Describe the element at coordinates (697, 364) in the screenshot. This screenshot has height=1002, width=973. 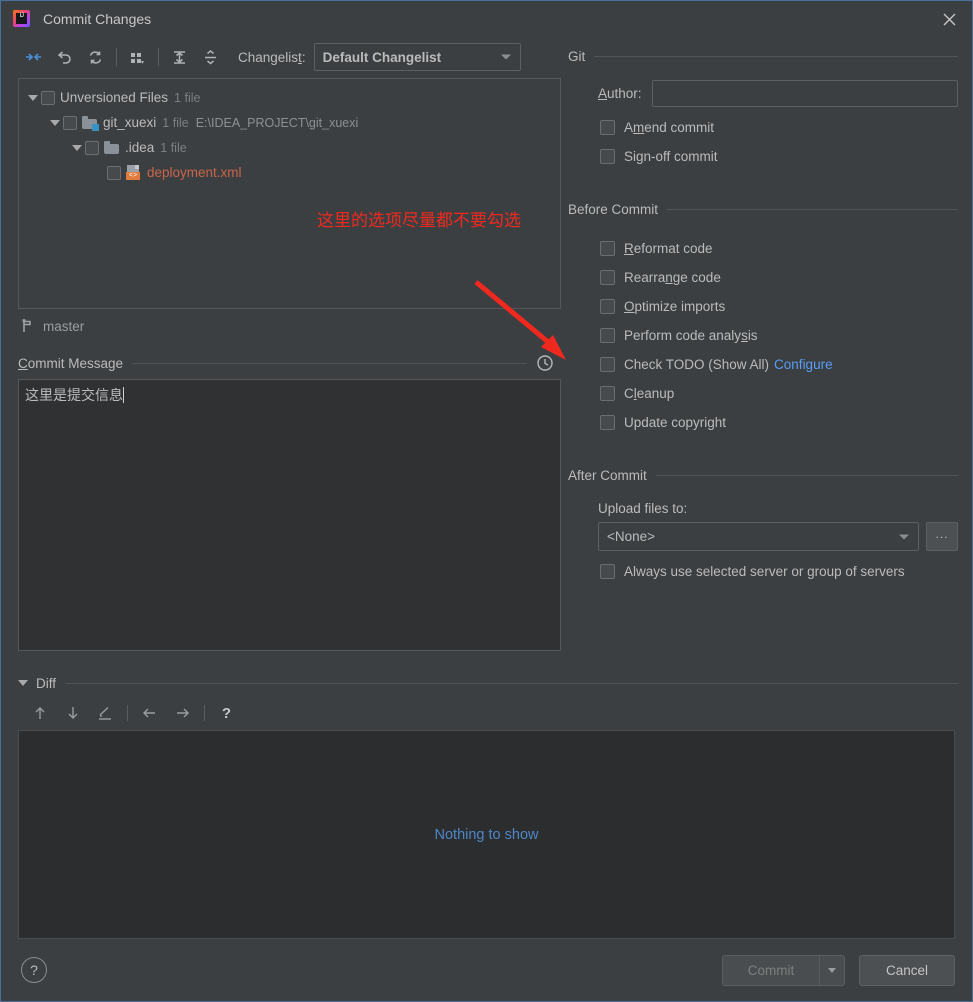
I see `check-todo-label: Check TODO (Show All)` at that location.